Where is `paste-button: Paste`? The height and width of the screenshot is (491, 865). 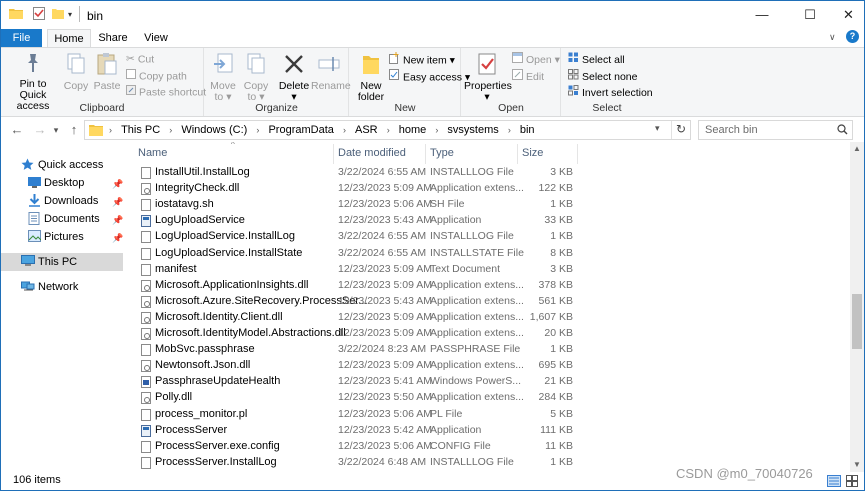
paste-button: Paste is located at coordinates (107, 72).